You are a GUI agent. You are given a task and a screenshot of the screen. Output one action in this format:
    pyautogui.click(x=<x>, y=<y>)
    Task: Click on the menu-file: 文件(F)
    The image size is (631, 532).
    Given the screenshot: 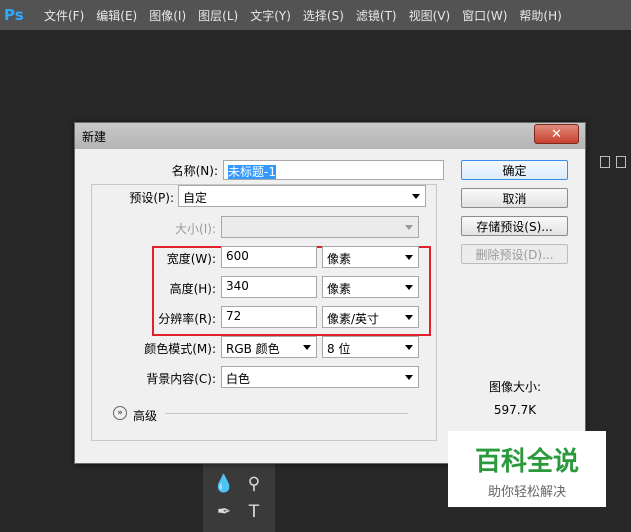 What is the action you would take?
    pyautogui.click(x=64, y=15)
    